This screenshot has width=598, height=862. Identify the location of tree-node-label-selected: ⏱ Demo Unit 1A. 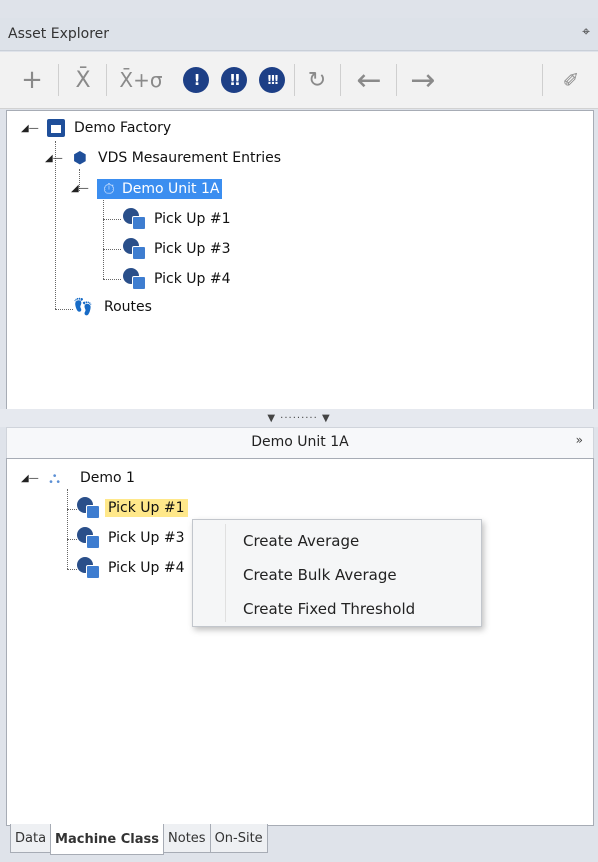
(160, 189).